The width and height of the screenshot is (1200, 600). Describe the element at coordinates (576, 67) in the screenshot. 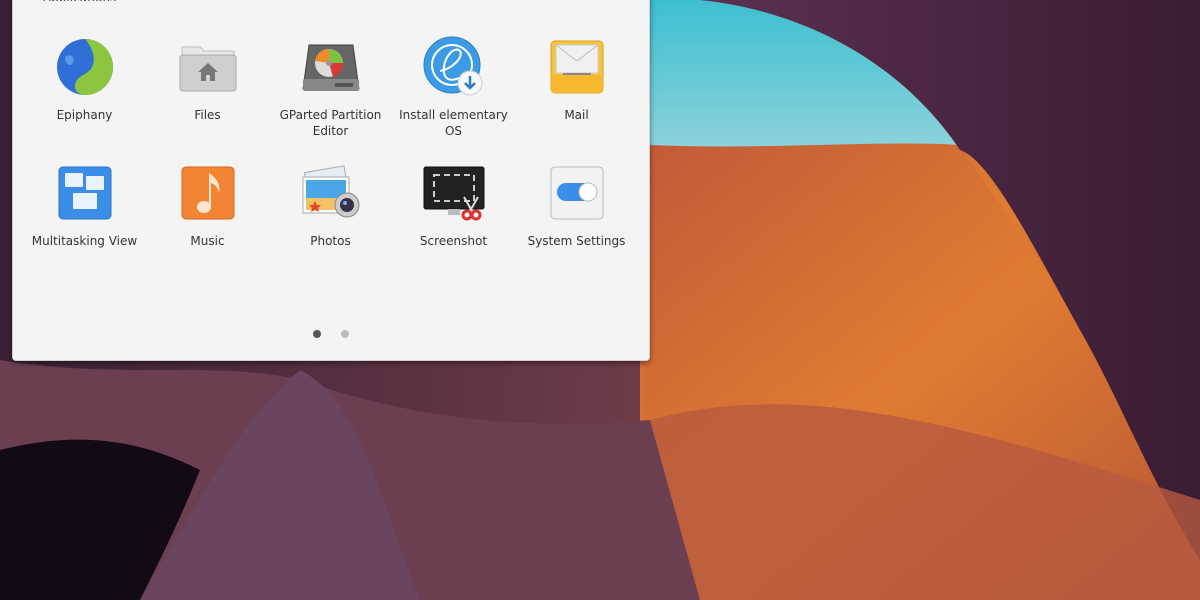

I see `mail-icon` at that location.